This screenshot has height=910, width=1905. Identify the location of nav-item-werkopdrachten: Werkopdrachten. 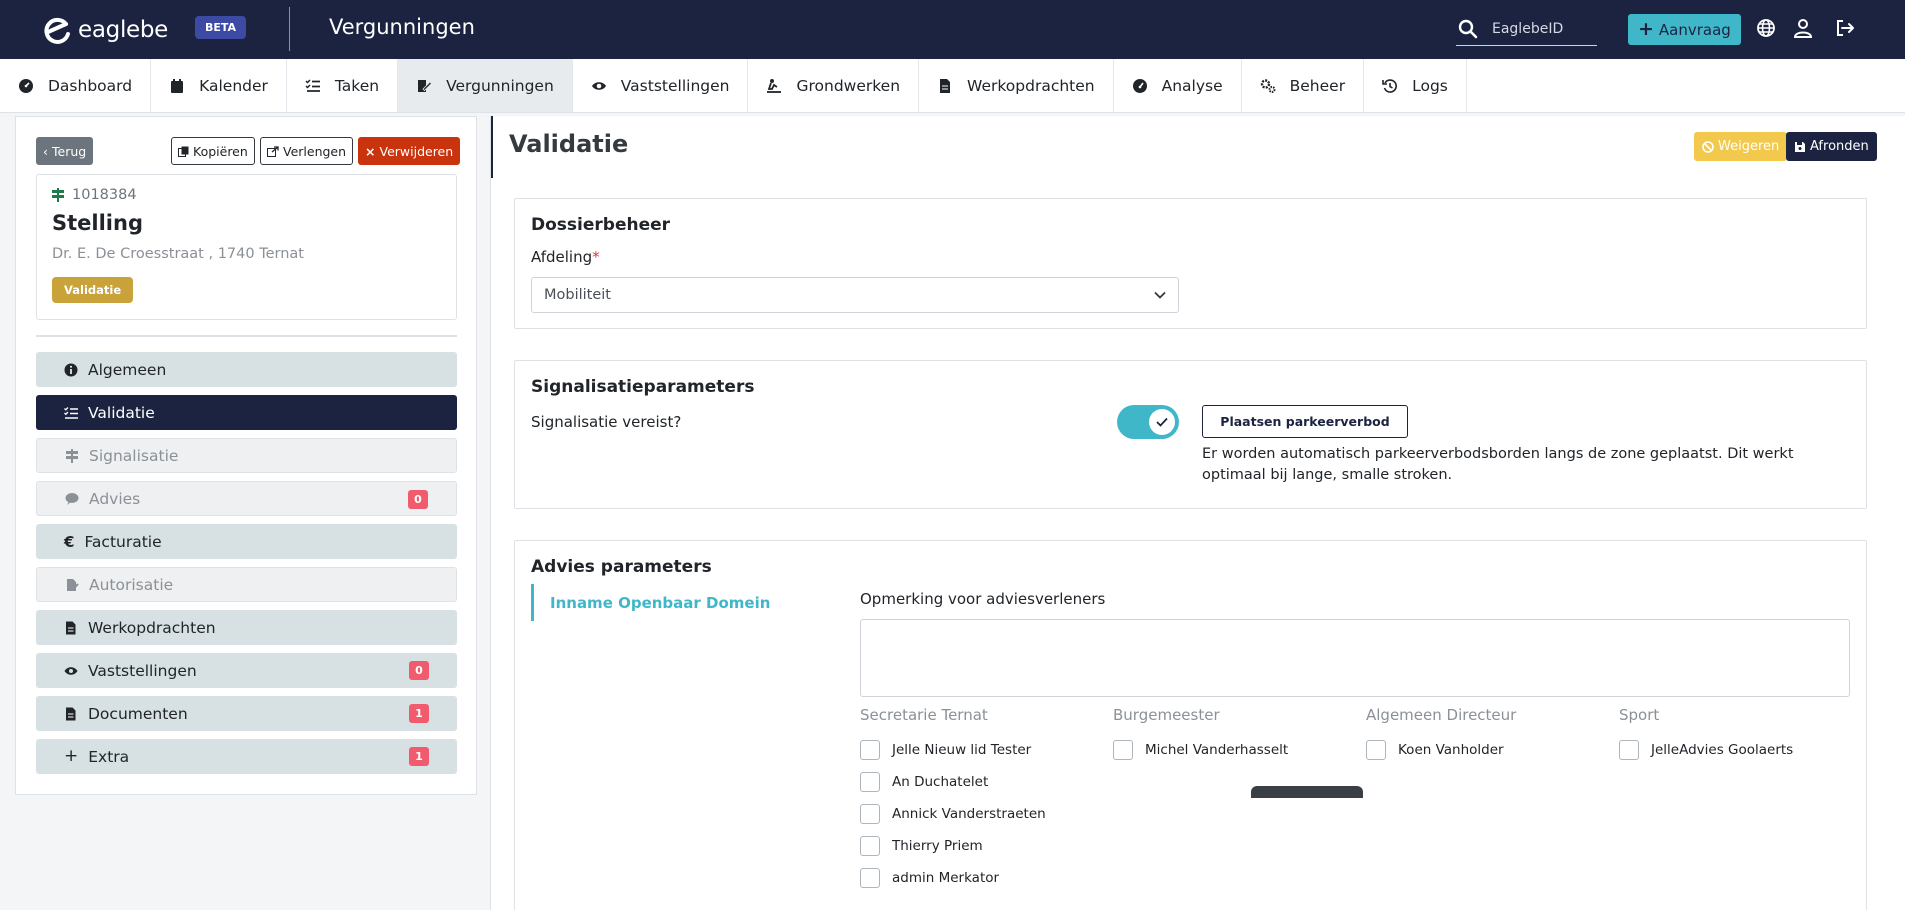
(1016, 85).